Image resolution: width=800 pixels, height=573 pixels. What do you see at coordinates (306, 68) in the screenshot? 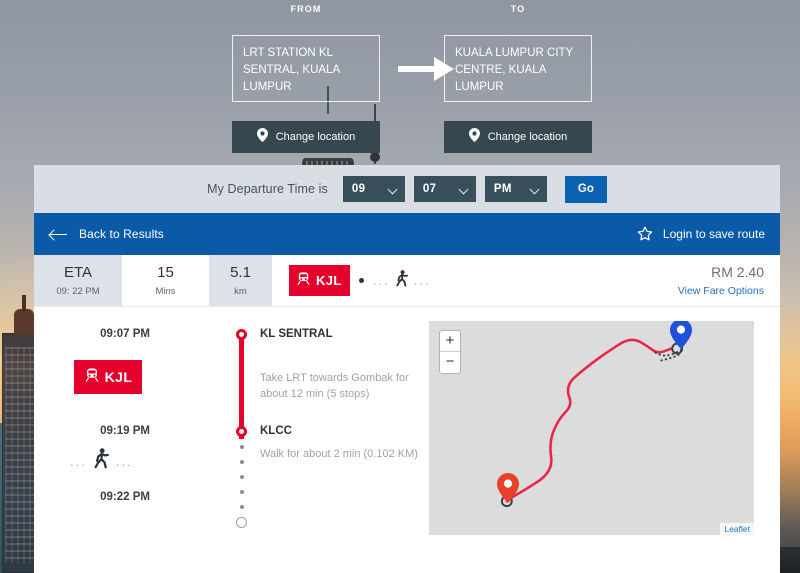
I see `from-location-box: LRT STATION KL SENTRAL, KUALA LUMPUR` at bounding box center [306, 68].